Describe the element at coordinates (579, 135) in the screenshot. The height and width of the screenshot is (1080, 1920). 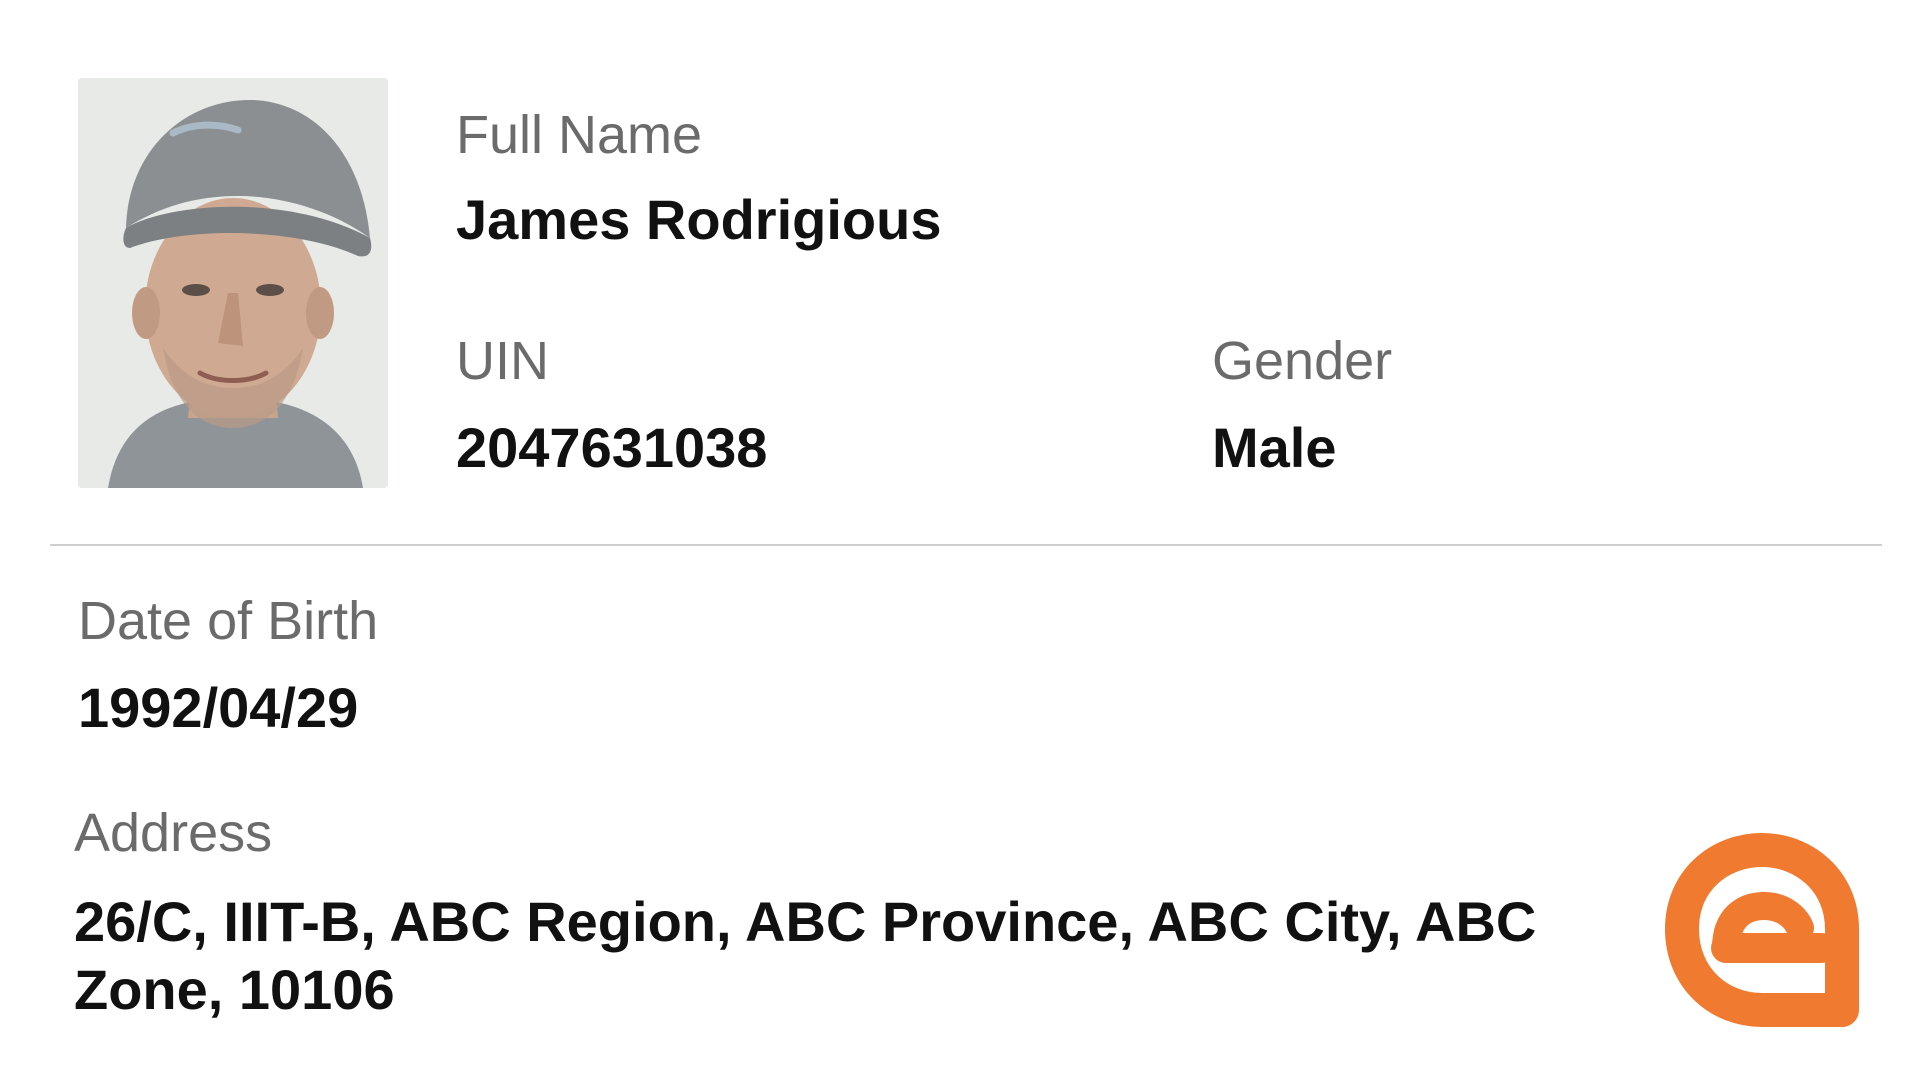
I see `full-name-label: Full Name` at that location.